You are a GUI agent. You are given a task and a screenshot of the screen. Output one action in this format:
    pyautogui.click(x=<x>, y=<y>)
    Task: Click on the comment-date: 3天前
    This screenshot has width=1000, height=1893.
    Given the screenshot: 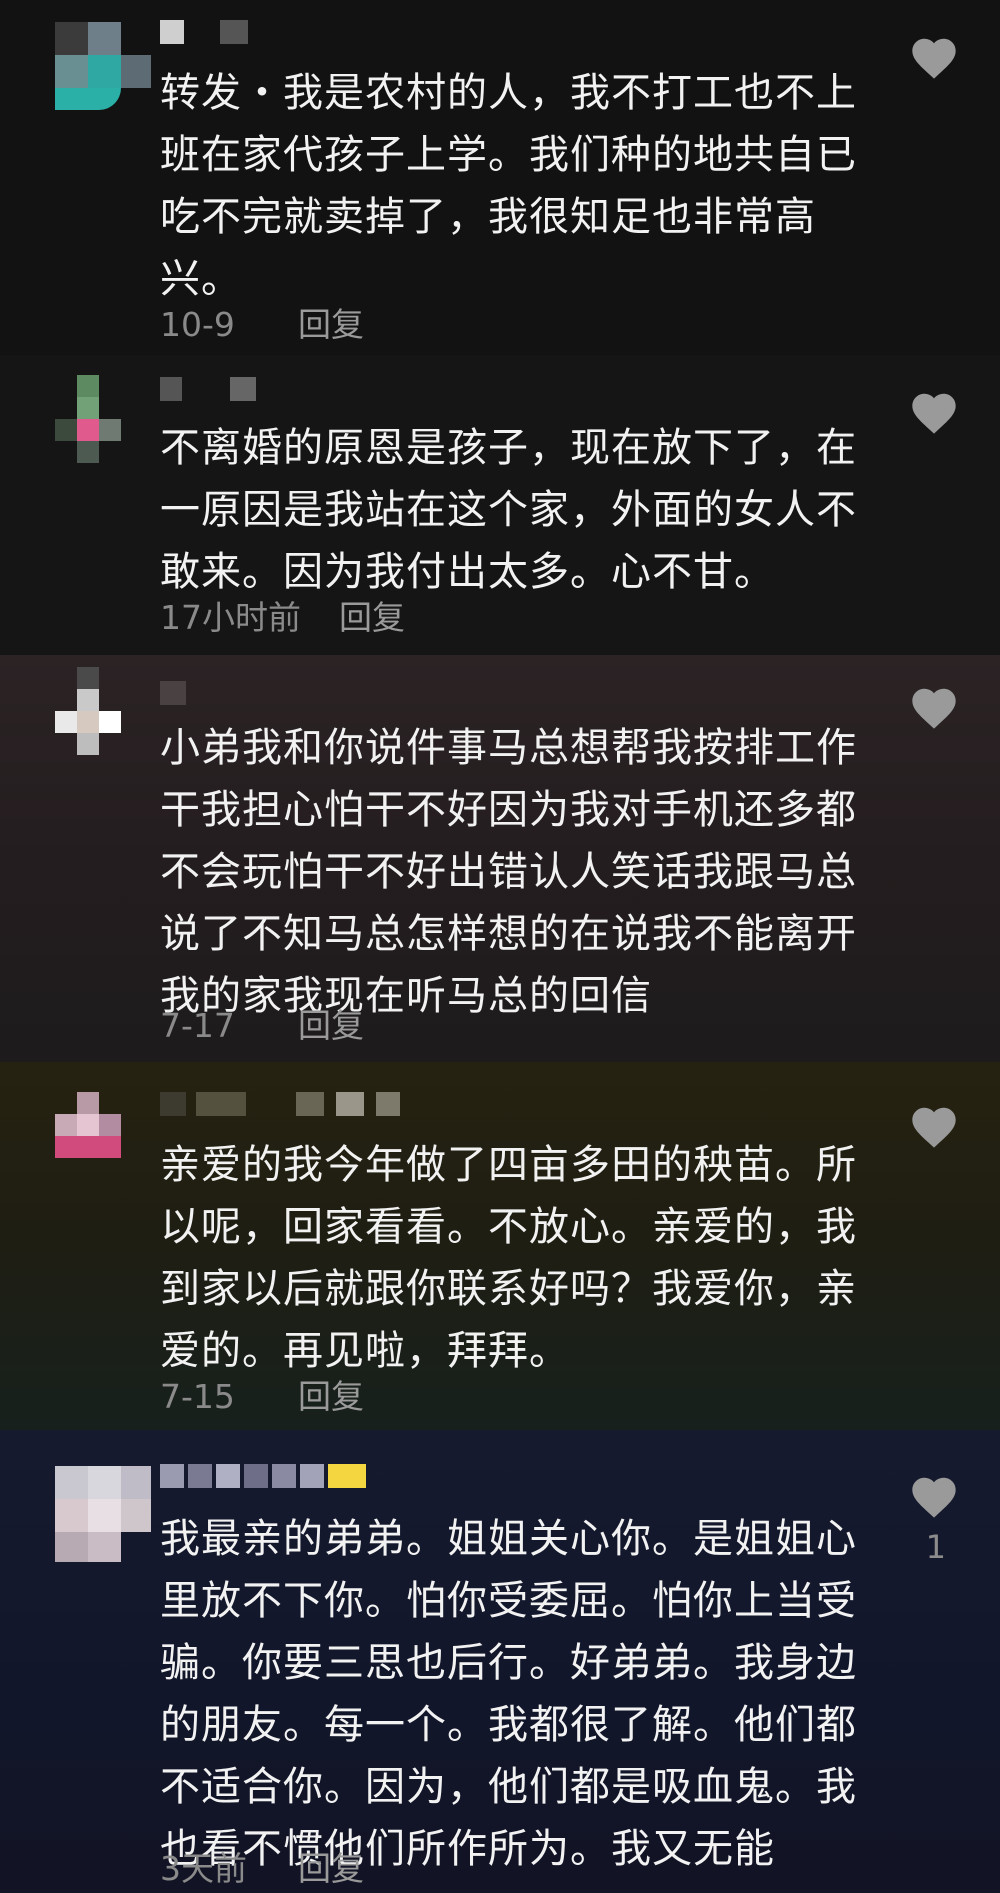 What is the action you would take?
    pyautogui.click(x=203, y=1868)
    